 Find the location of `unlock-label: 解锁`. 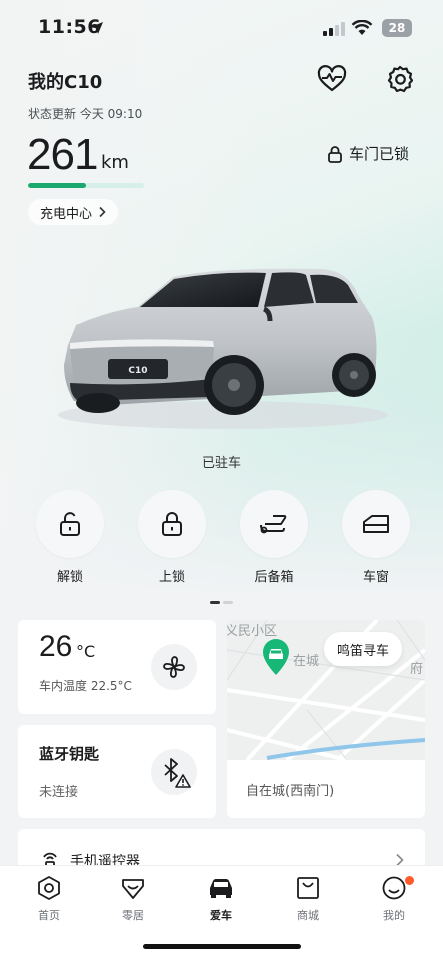

unlock-label: 解锁 is located at coordinates (69, 577).